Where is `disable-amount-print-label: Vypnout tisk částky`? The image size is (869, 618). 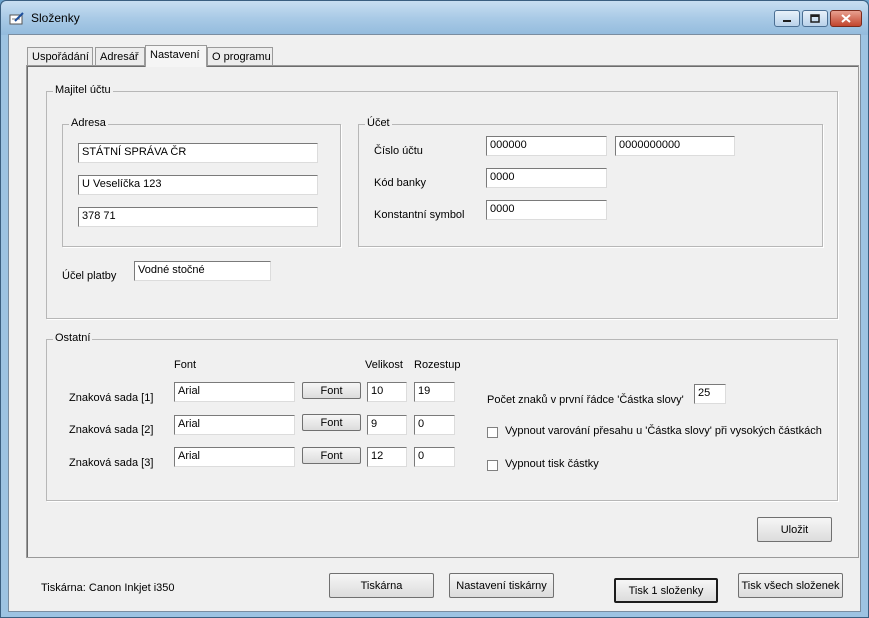 disable-amount-print-label: Vypnout tisk částky is located at coordinates (552, 464).